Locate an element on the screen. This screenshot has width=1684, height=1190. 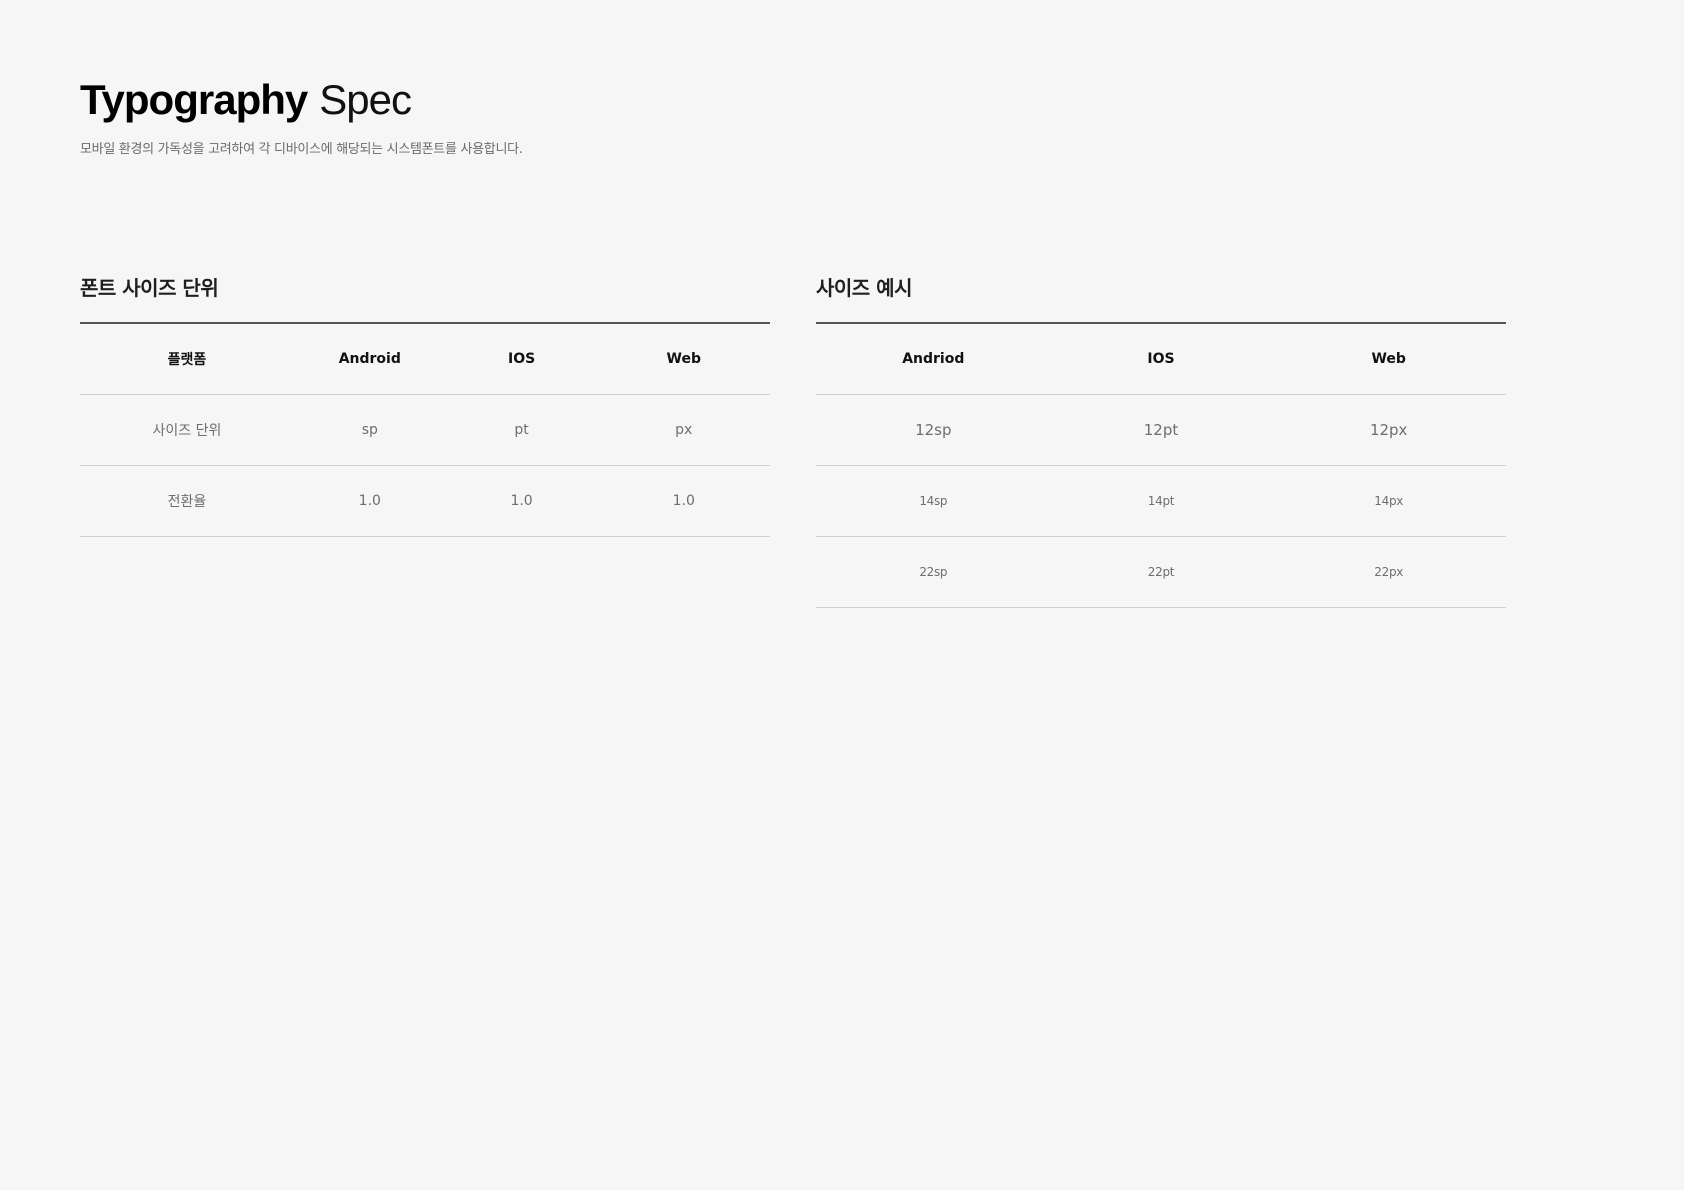
table-cell: 12px is located at coordinates (1388, 430).